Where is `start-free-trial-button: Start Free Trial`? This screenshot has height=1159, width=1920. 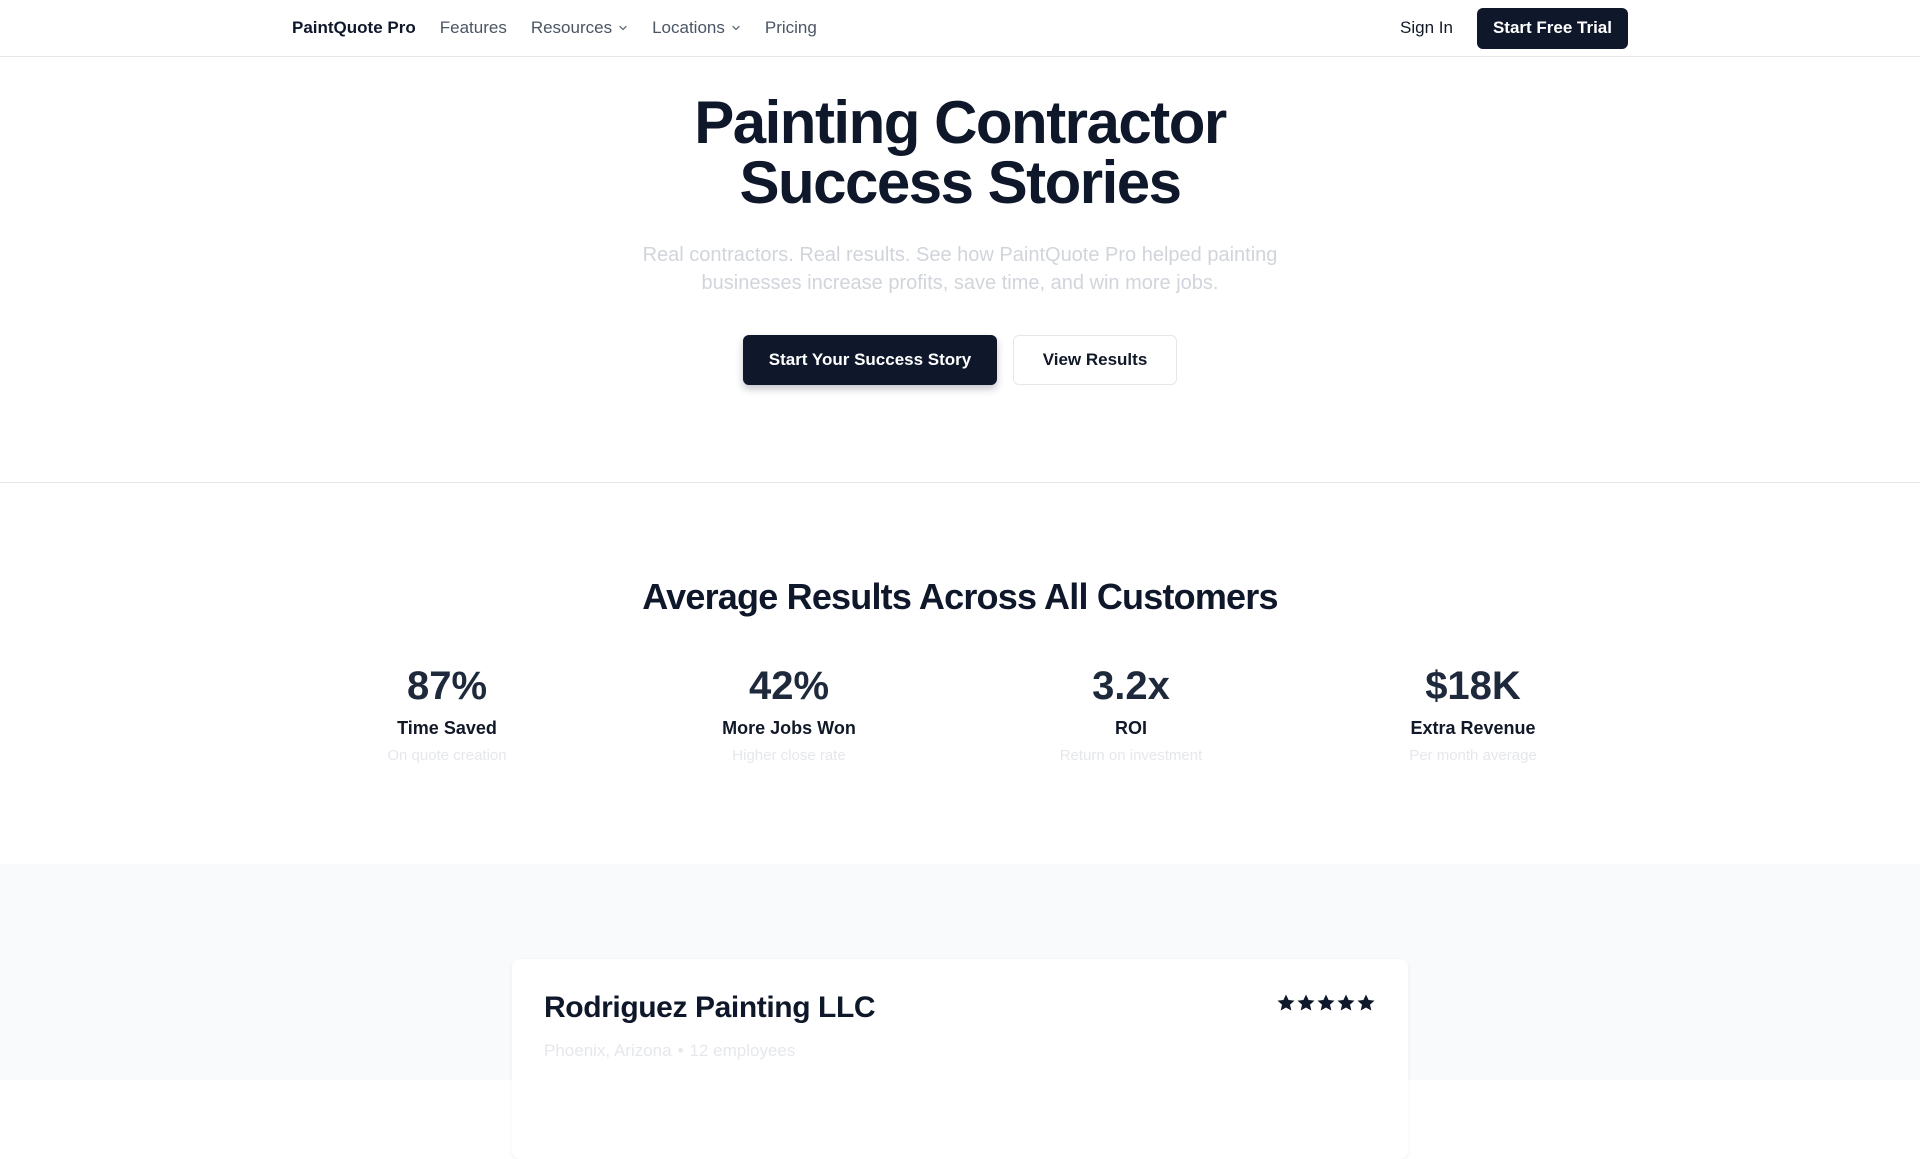
start-free-trial-button: Start Free Trial is located at coordinates (1552, 28).